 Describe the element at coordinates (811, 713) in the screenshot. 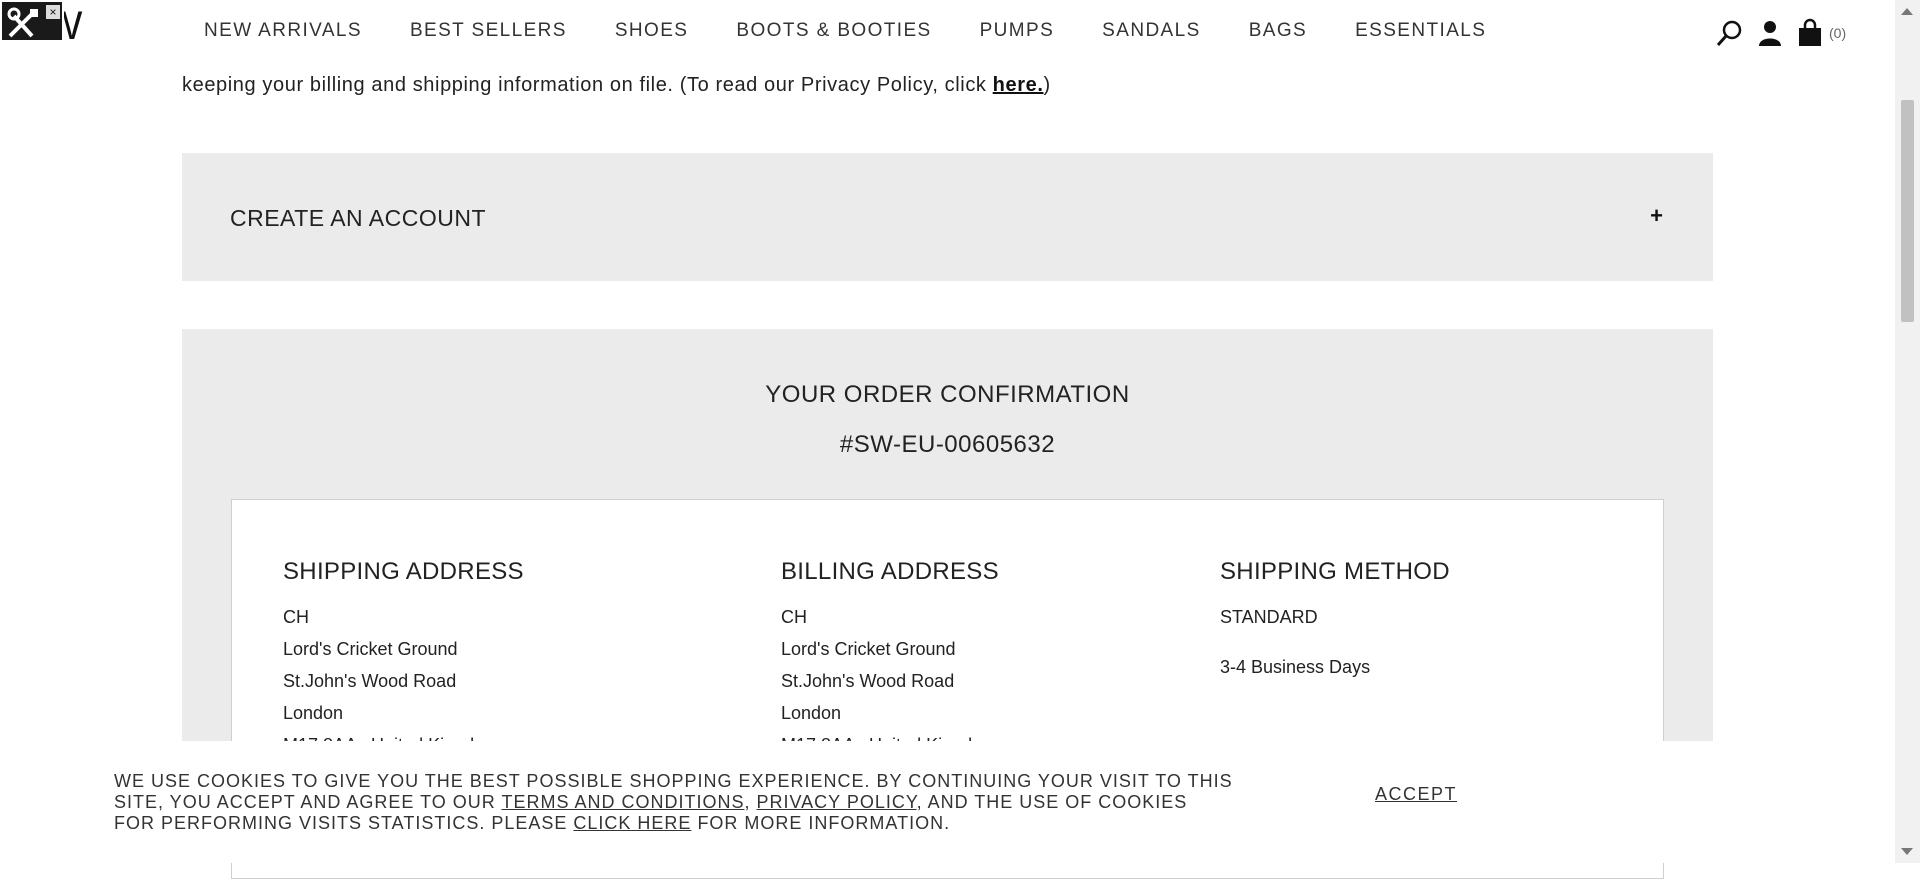

I see `billing-address-line: London` at that location.